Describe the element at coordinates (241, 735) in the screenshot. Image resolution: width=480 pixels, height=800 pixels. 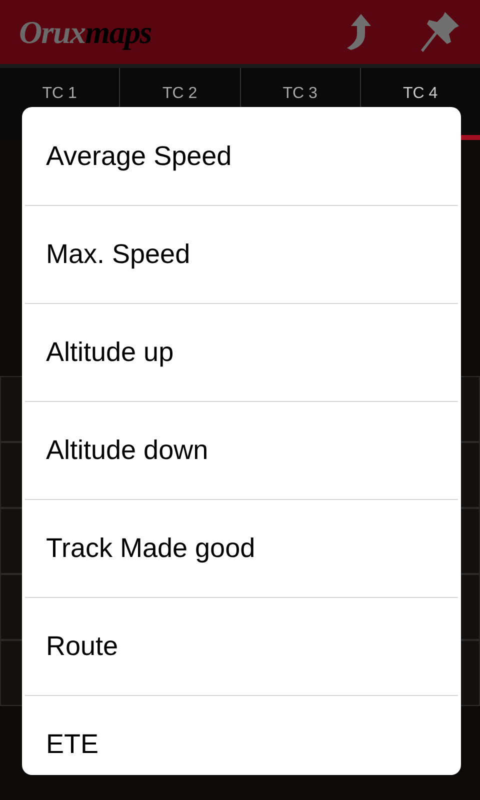
I see `menu-item: ETE` at that location.